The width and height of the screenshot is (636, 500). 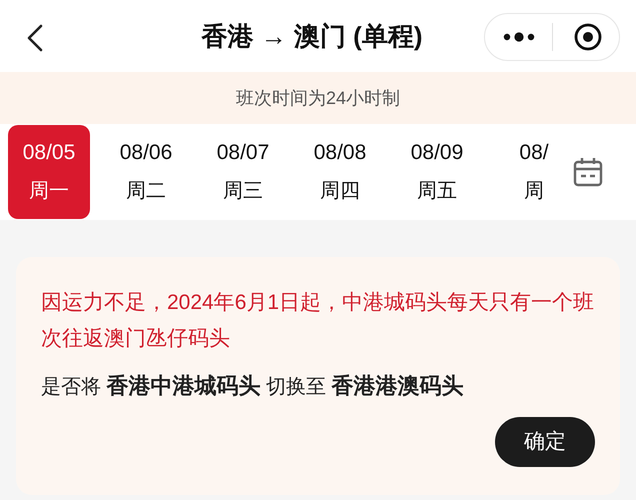 I want to click on warning-text: 因运力不足，2024年6月1日起，中港城码头每天只有一个班次往返澳门氹仔码头, so click(x=318, y=321).